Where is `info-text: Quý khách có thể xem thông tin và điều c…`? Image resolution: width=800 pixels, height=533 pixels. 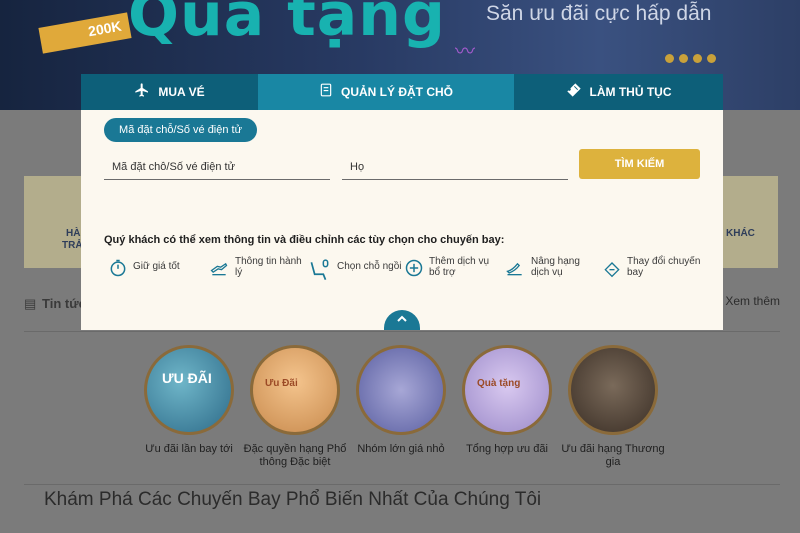 info-text: Quý khách có thể xem thông tin và điều c… is located at coordinates (304, 240).